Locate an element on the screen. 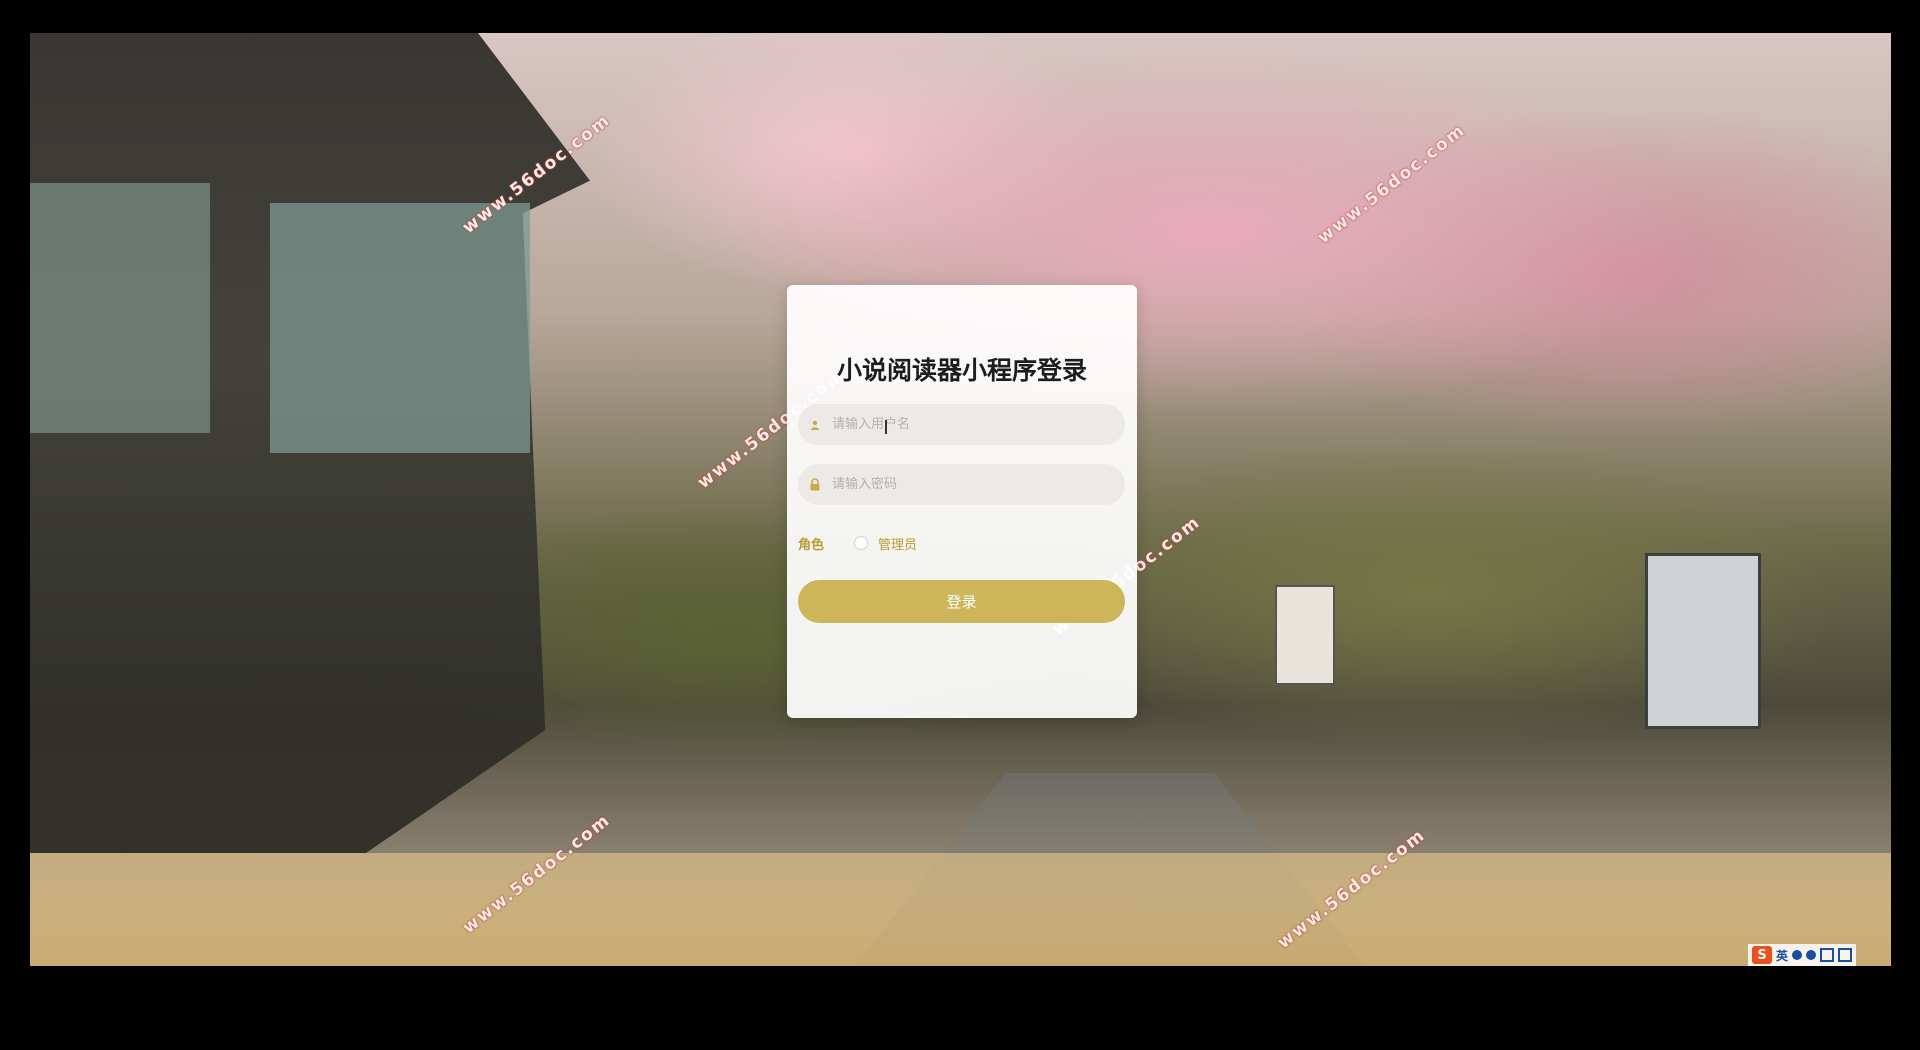 The width and height of the screenshot is (1920, 1050). signpost is located at coordinates (1305, 635).